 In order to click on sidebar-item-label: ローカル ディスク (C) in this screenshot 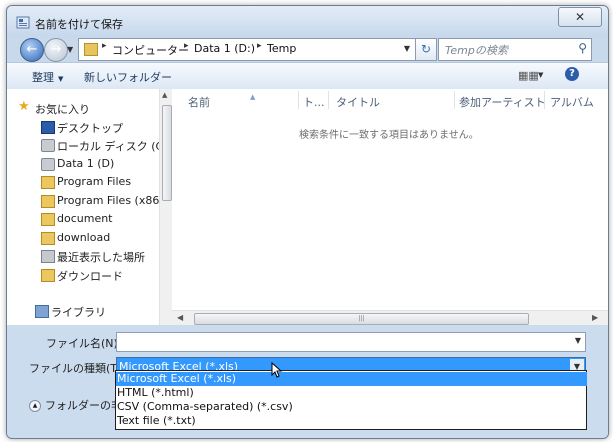, I will do `click(112, 146)`.